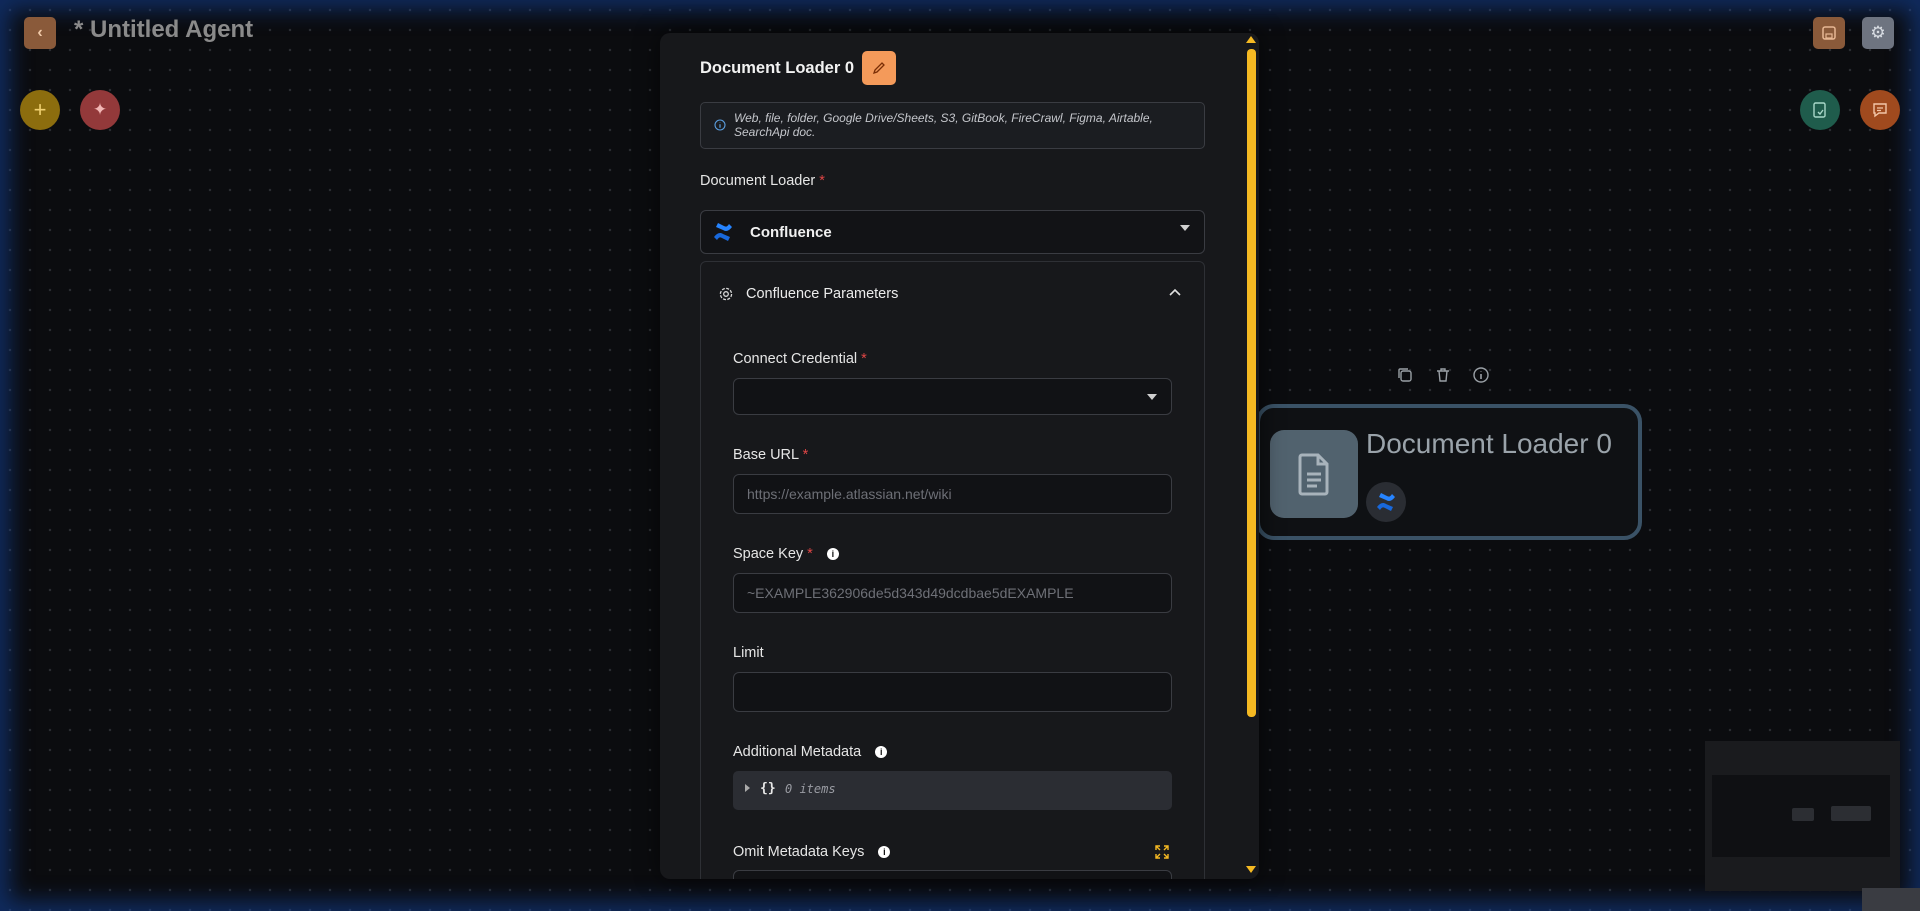 The image size is (1920, 911). What do you see at coordinates (1251, 383) in the screenshot?
I see `scrollbar-thumb` at bounding box center [1251, 383].